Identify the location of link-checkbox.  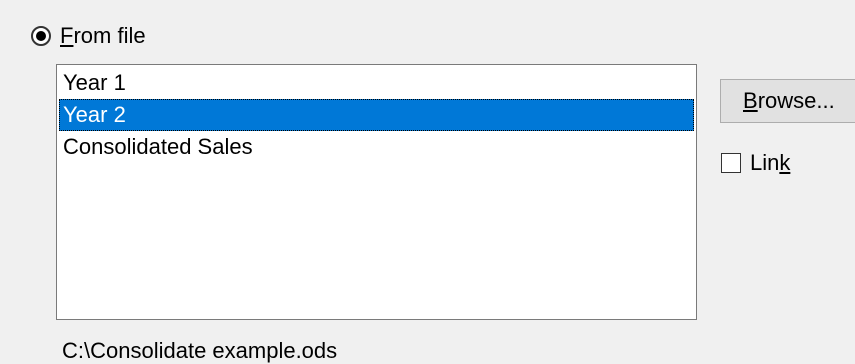
(731, 163).